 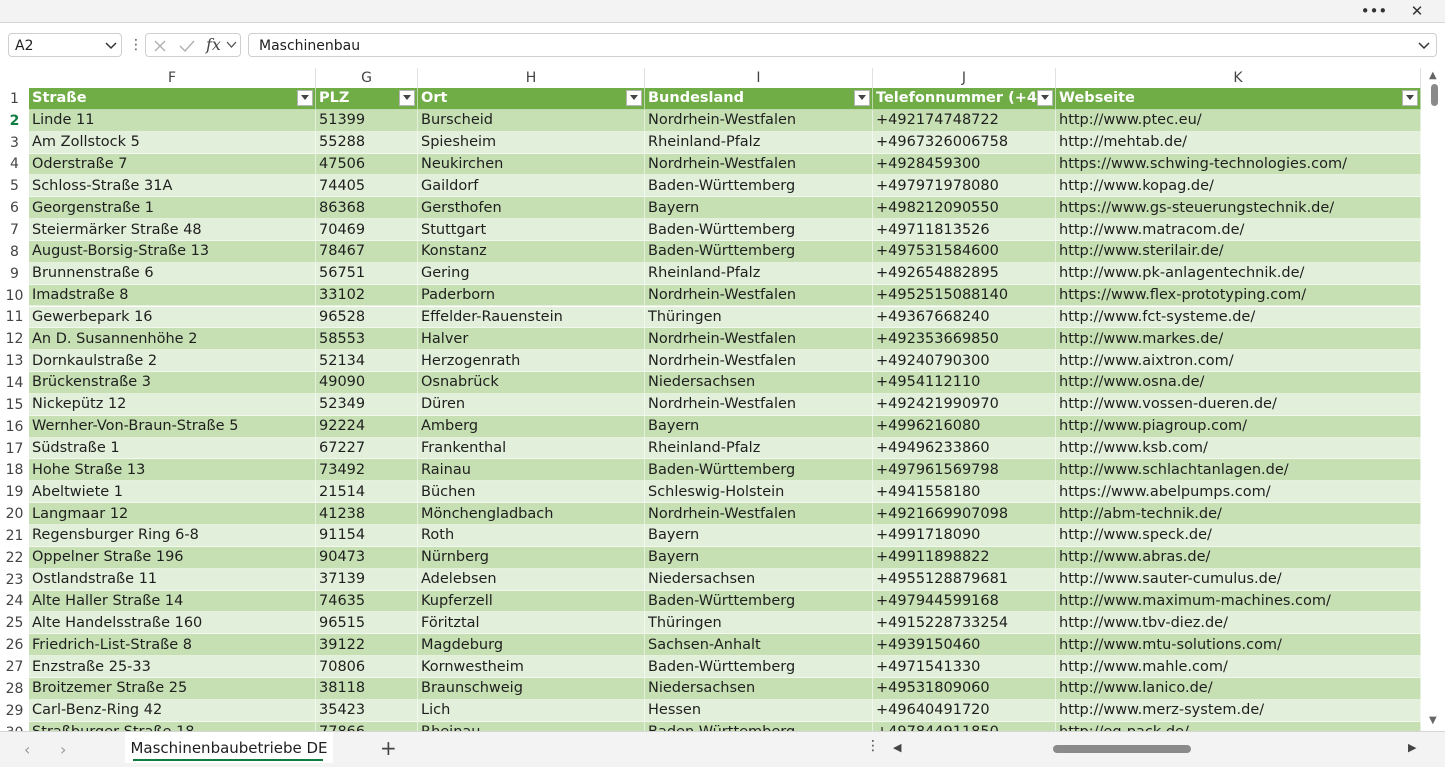 What do you see at coordinates (531, 536) in the screenshot?
I see `table-cell: Roth` at bounding box center [531, 536].